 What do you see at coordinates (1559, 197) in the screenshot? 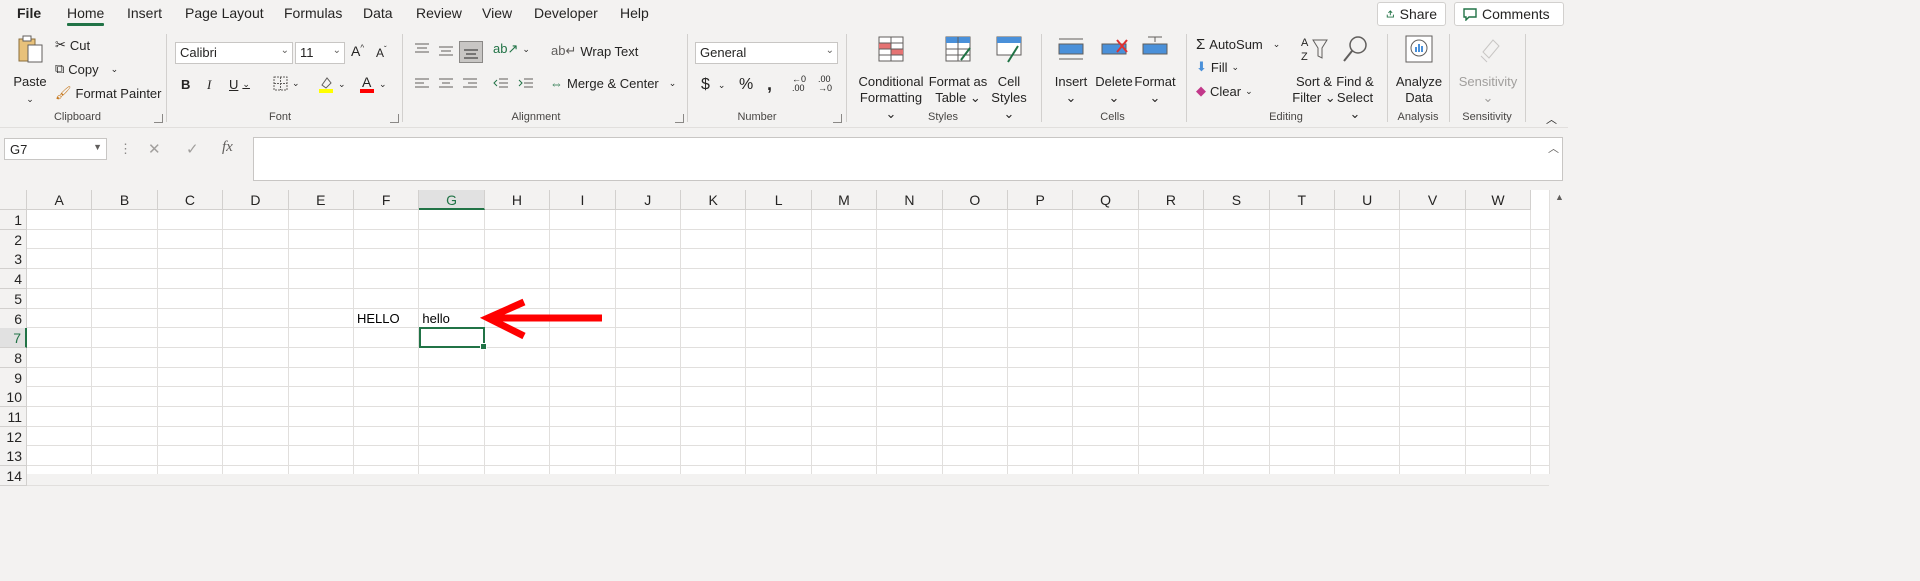
I see `scroll-up-icon: ▲` at bounding box center [1559, 197].